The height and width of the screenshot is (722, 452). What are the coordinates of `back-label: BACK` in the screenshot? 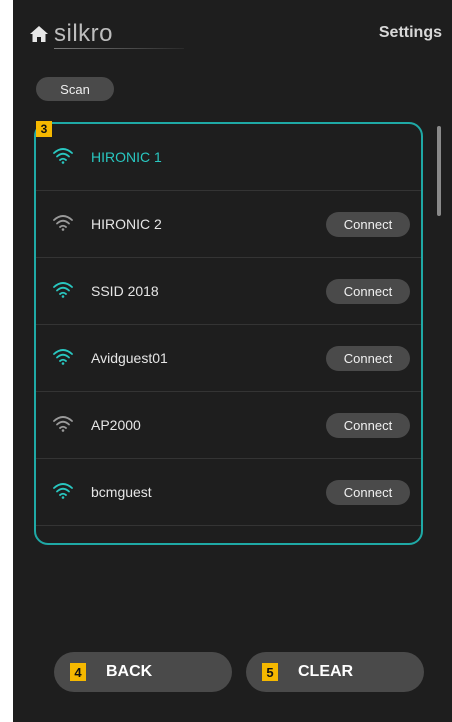 It's located at (129, 671).